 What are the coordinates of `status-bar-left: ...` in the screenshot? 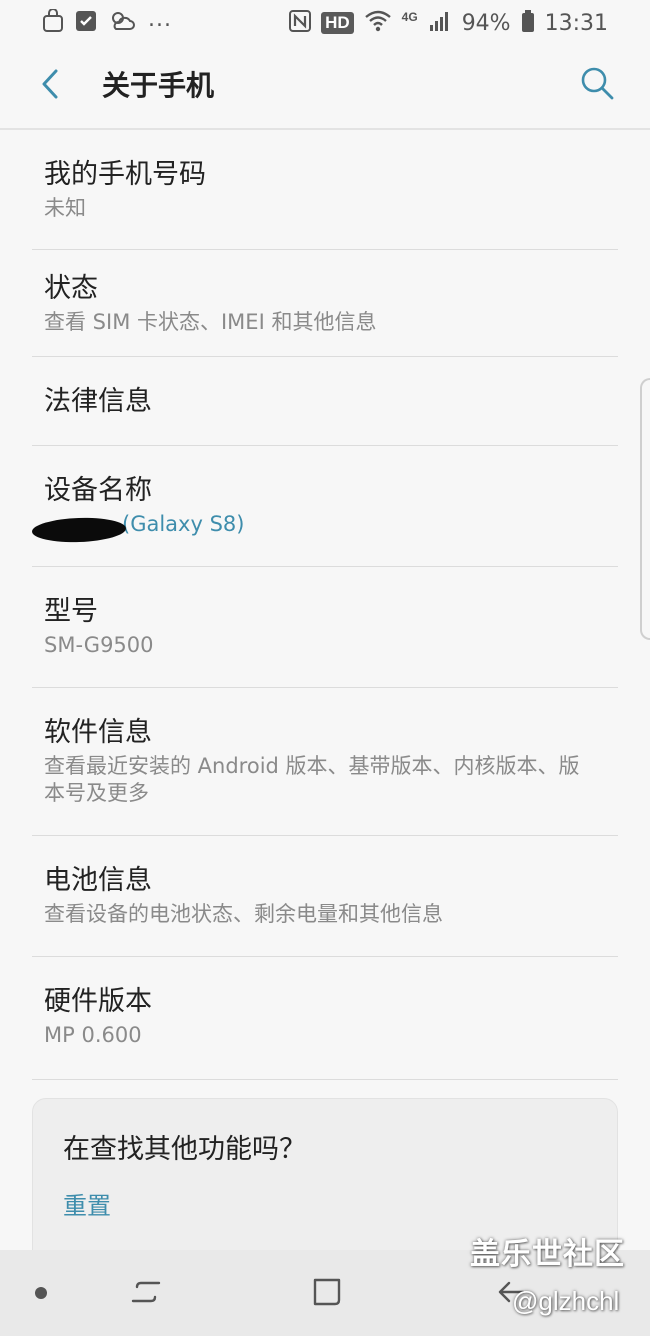 It's located at (107, 21).